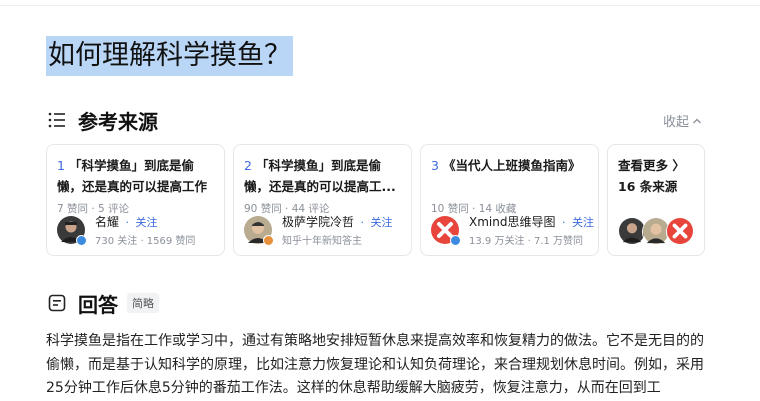 The height and width of the screenshot is (401, 760). What do you see at coordinates (675, 122) in the screenshot?
I see `collapse-label: 收起` at bounding box center [675, 122].